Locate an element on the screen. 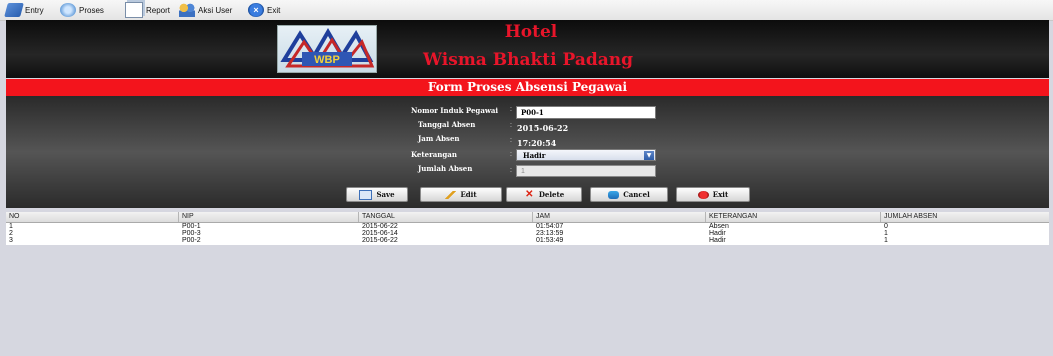  edit-button: Edit is located at coordinates (461, 194).